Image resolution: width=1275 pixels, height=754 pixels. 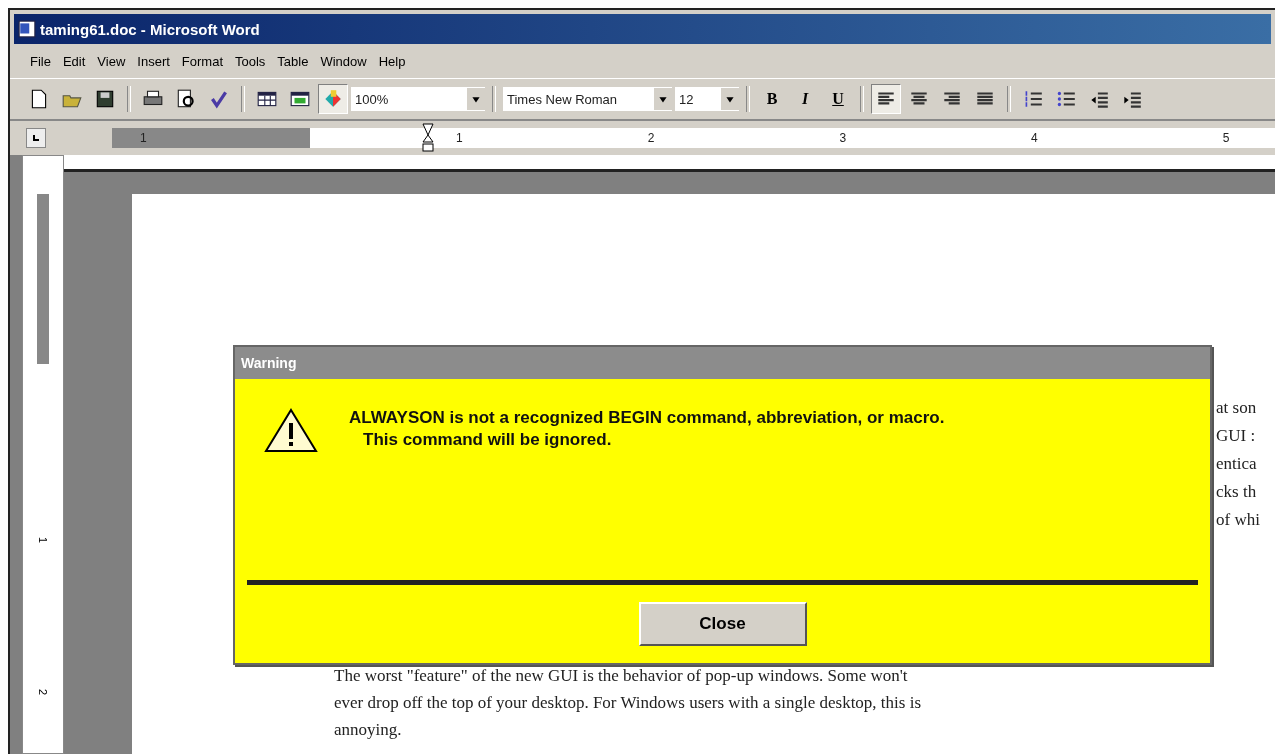 I want to click on document-text-line: at son, so click(x=1237, y=408).